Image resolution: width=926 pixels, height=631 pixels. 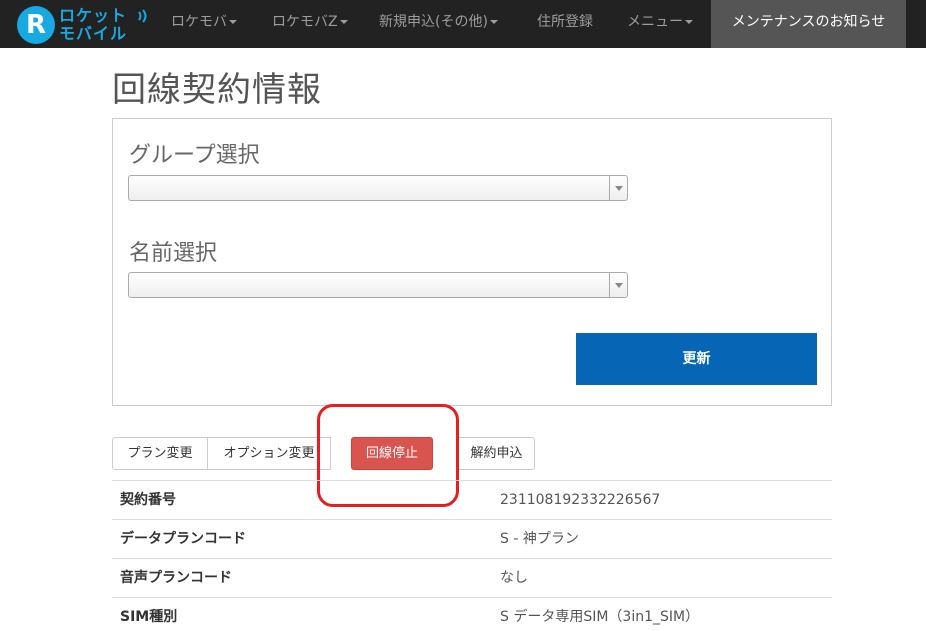 I want to click on nav-item-label: 住所登録, so click(x=565, y=22).